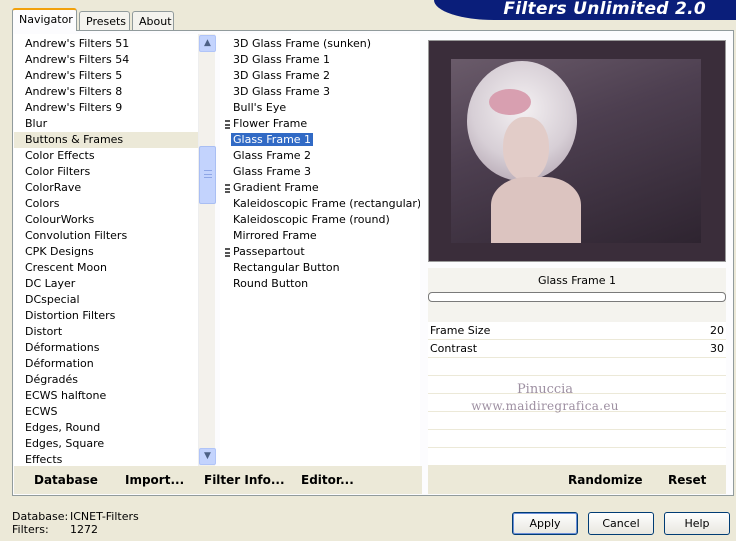  Describe the element at coordinates (106, 188) in the screenshot. I see `category-item: ColorRave` at that location.